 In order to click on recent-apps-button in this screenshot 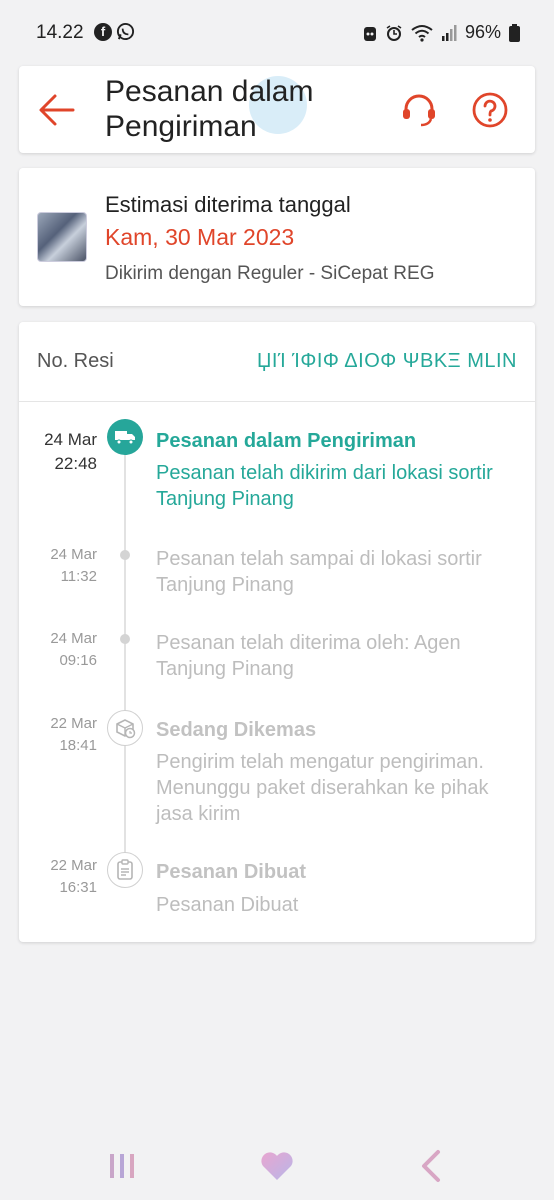, I will do `click(122, 1166)`.